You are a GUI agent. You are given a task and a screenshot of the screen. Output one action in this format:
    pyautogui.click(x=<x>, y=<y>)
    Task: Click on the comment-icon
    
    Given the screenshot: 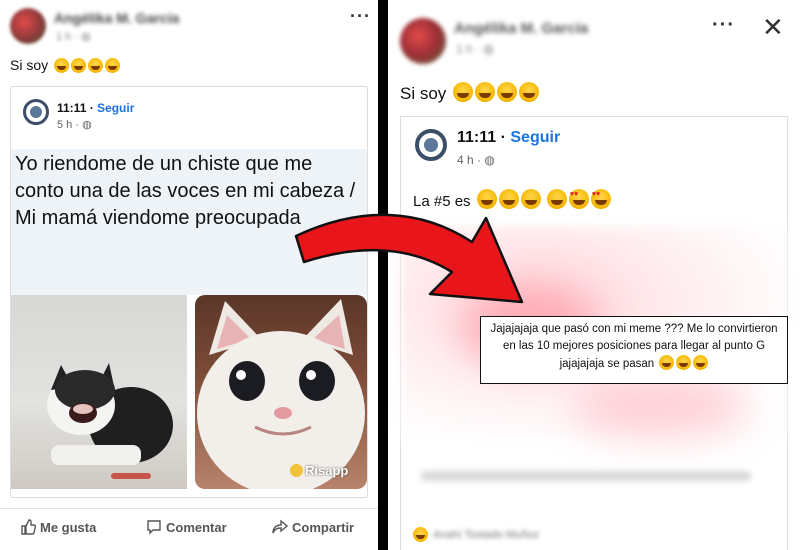 What is the action you would take?
    pyautogui.click(x=154, y=527)
    